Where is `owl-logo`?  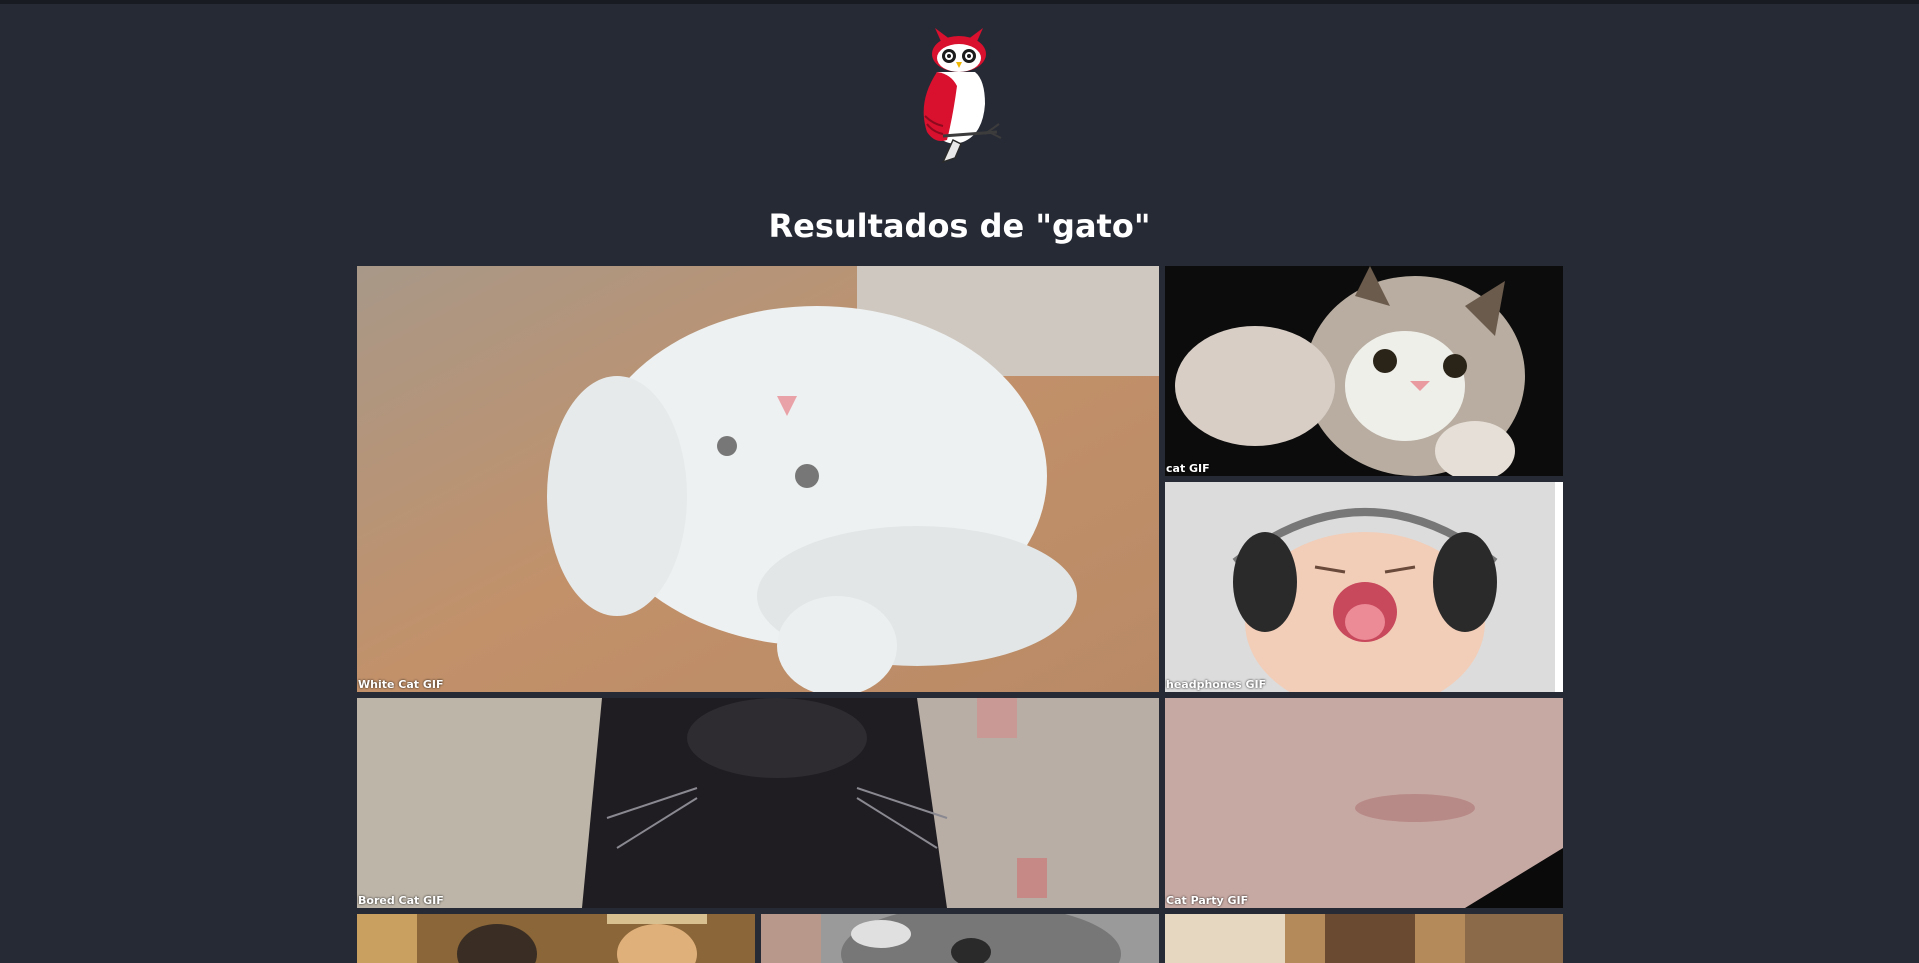 owl-logo is located at coordinates (959, 95).